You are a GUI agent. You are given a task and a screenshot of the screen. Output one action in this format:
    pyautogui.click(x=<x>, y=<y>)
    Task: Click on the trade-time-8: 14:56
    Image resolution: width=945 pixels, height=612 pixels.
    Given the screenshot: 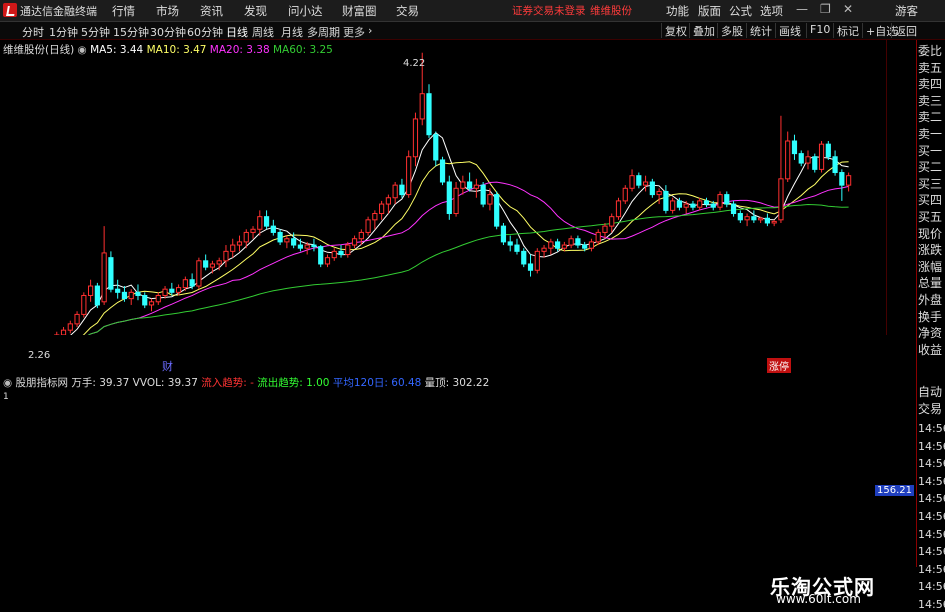 What is the action you would take?
    pyautogui.click(x=931, y=569)
    